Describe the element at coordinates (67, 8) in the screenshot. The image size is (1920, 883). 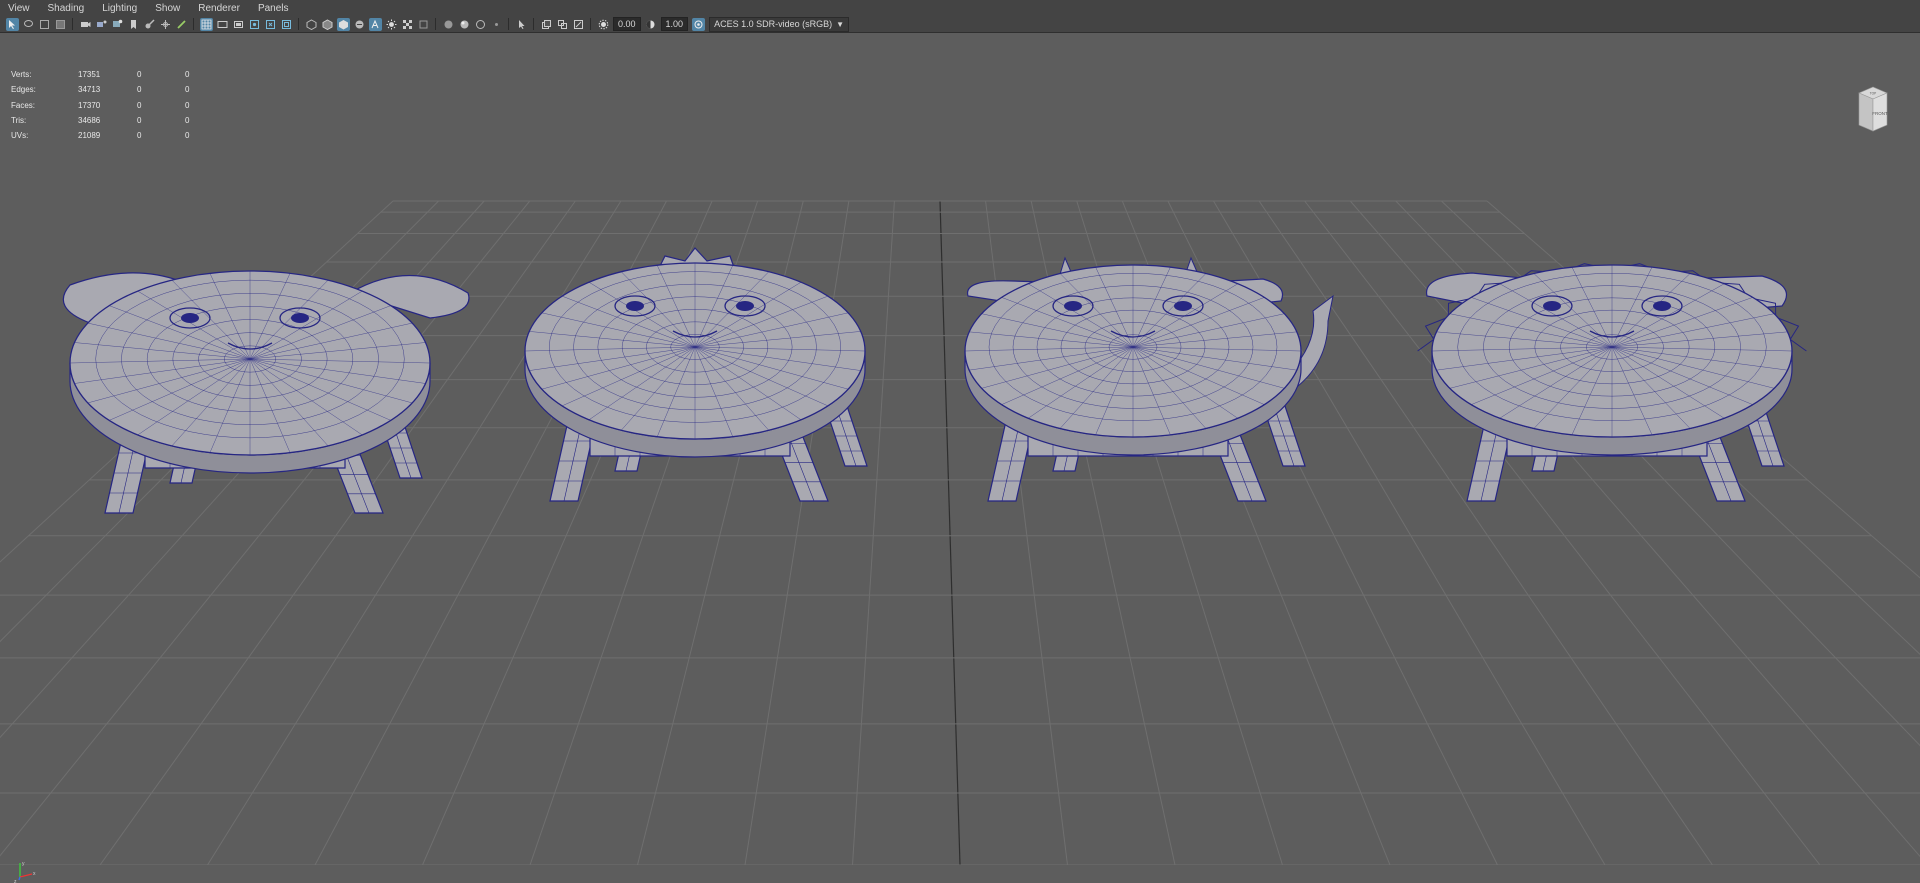
I see `menu-shading: Shading` at that location.